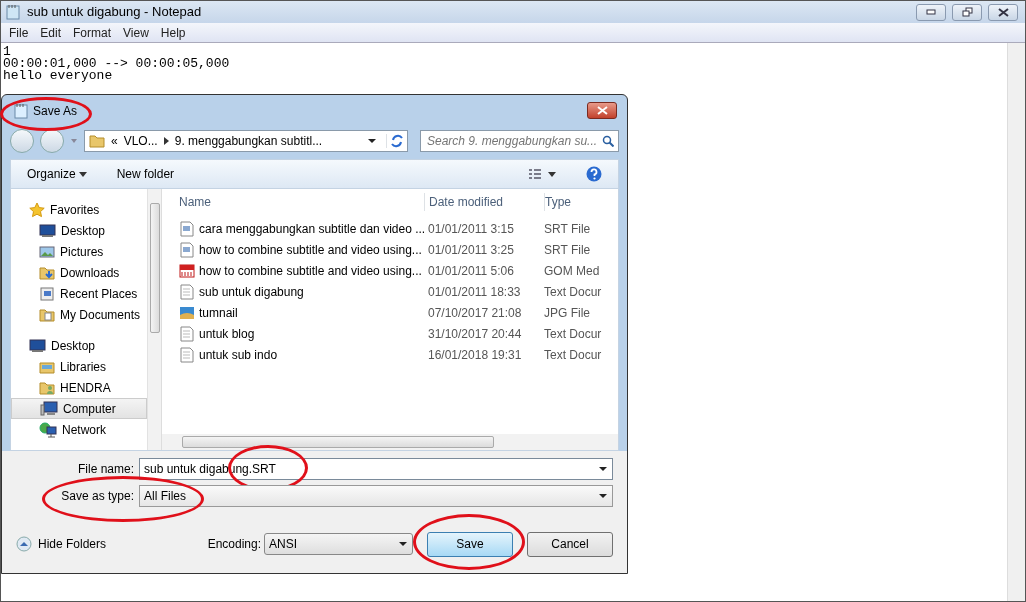 The image size is (1026, 602). Describe the element at coordinates (535, 174) in the screenshot. I see `view-list-icon` at that location.